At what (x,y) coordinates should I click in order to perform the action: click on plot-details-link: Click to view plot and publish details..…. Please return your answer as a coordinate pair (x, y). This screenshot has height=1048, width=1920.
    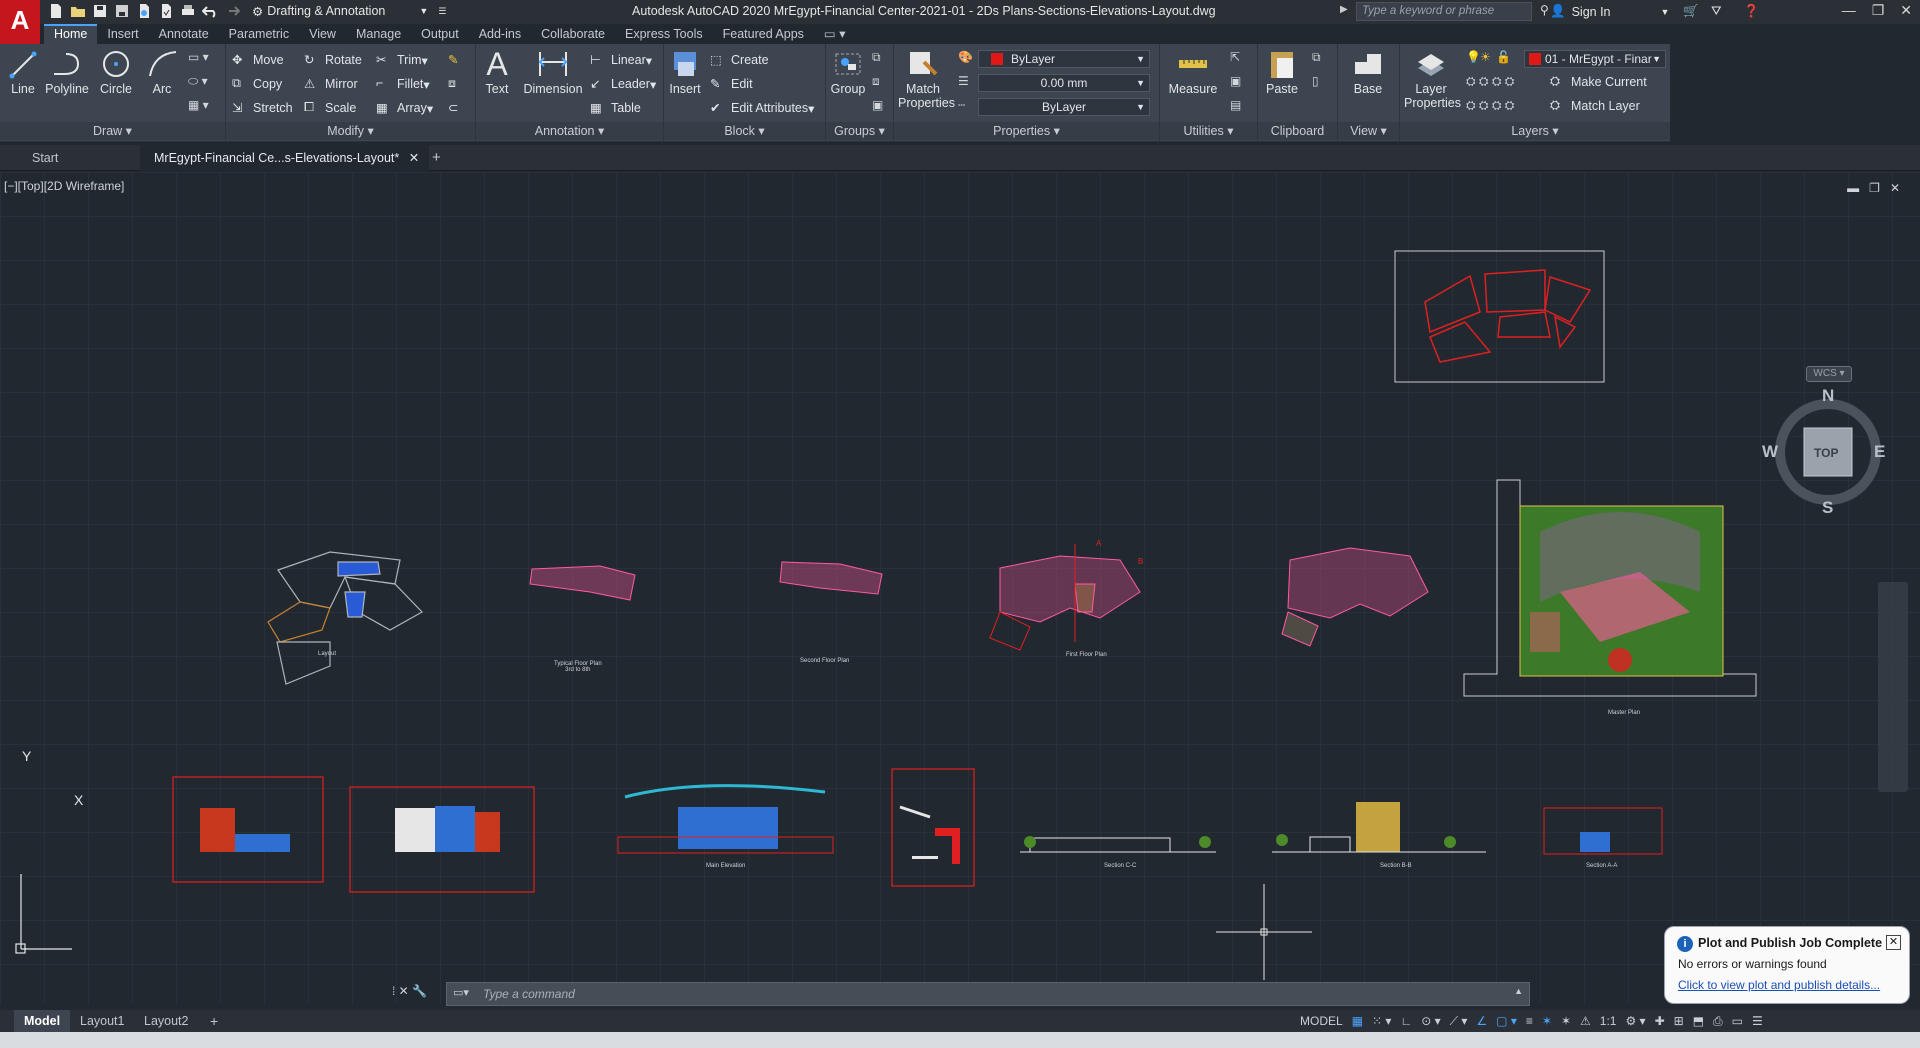
    Looking at the image, I should click on (1779, 985).